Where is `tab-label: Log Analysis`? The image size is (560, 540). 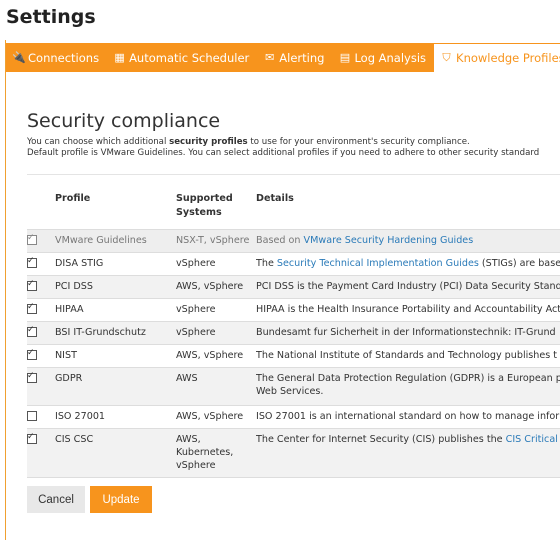
tab-label: Log Analysis is located at coordinates (390, 57).